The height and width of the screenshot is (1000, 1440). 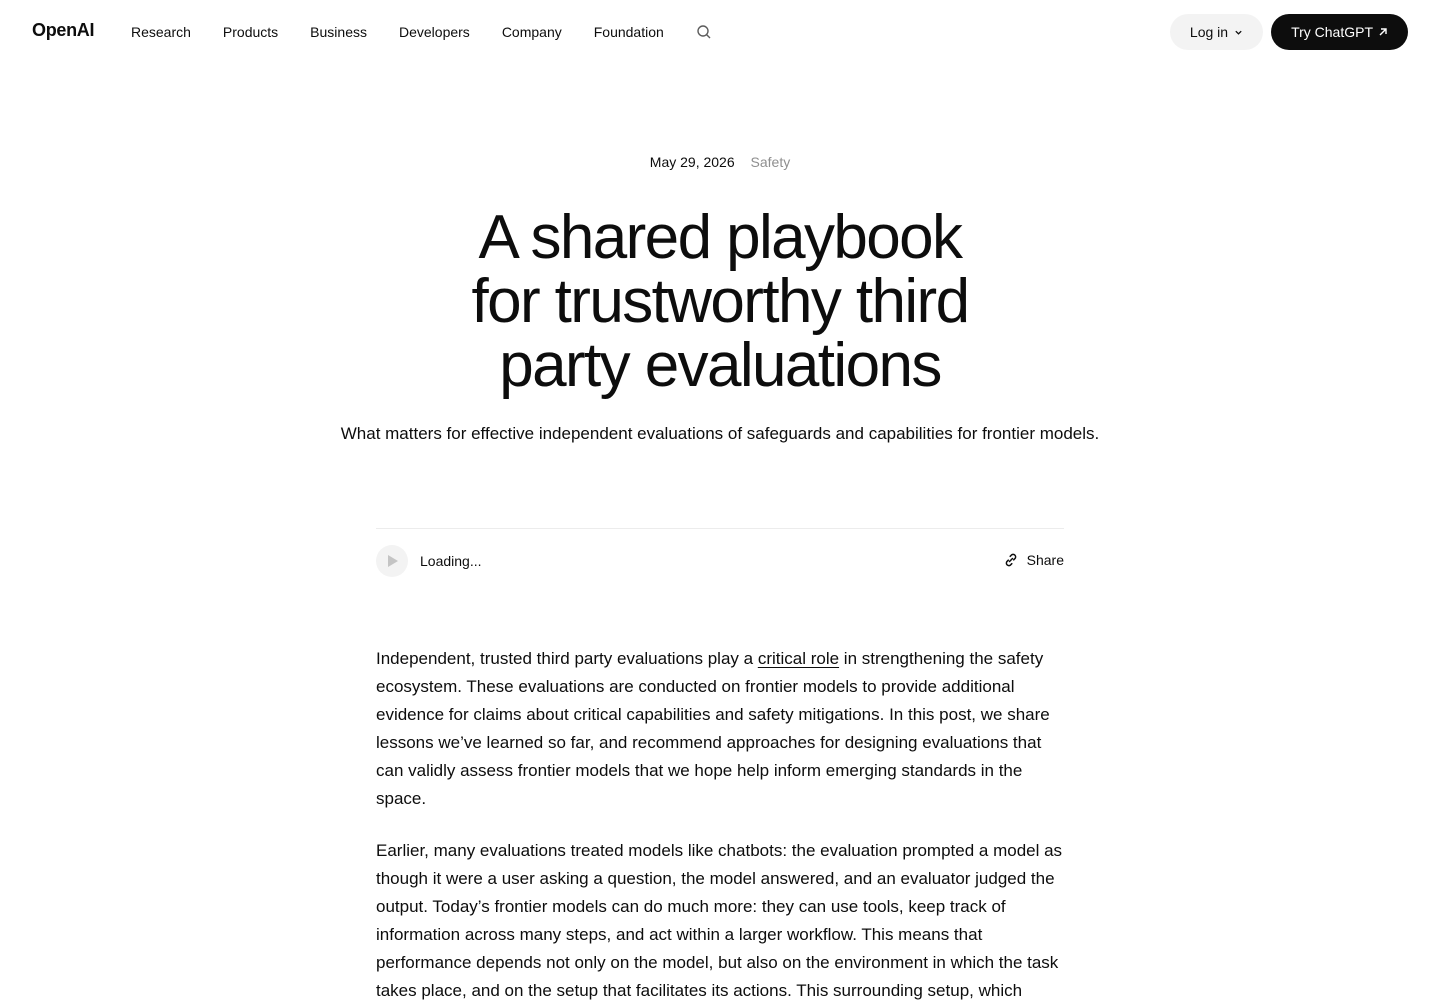 I want to click on header-actions: Log in Try ChatGPT, so click(x=1288, y=32).